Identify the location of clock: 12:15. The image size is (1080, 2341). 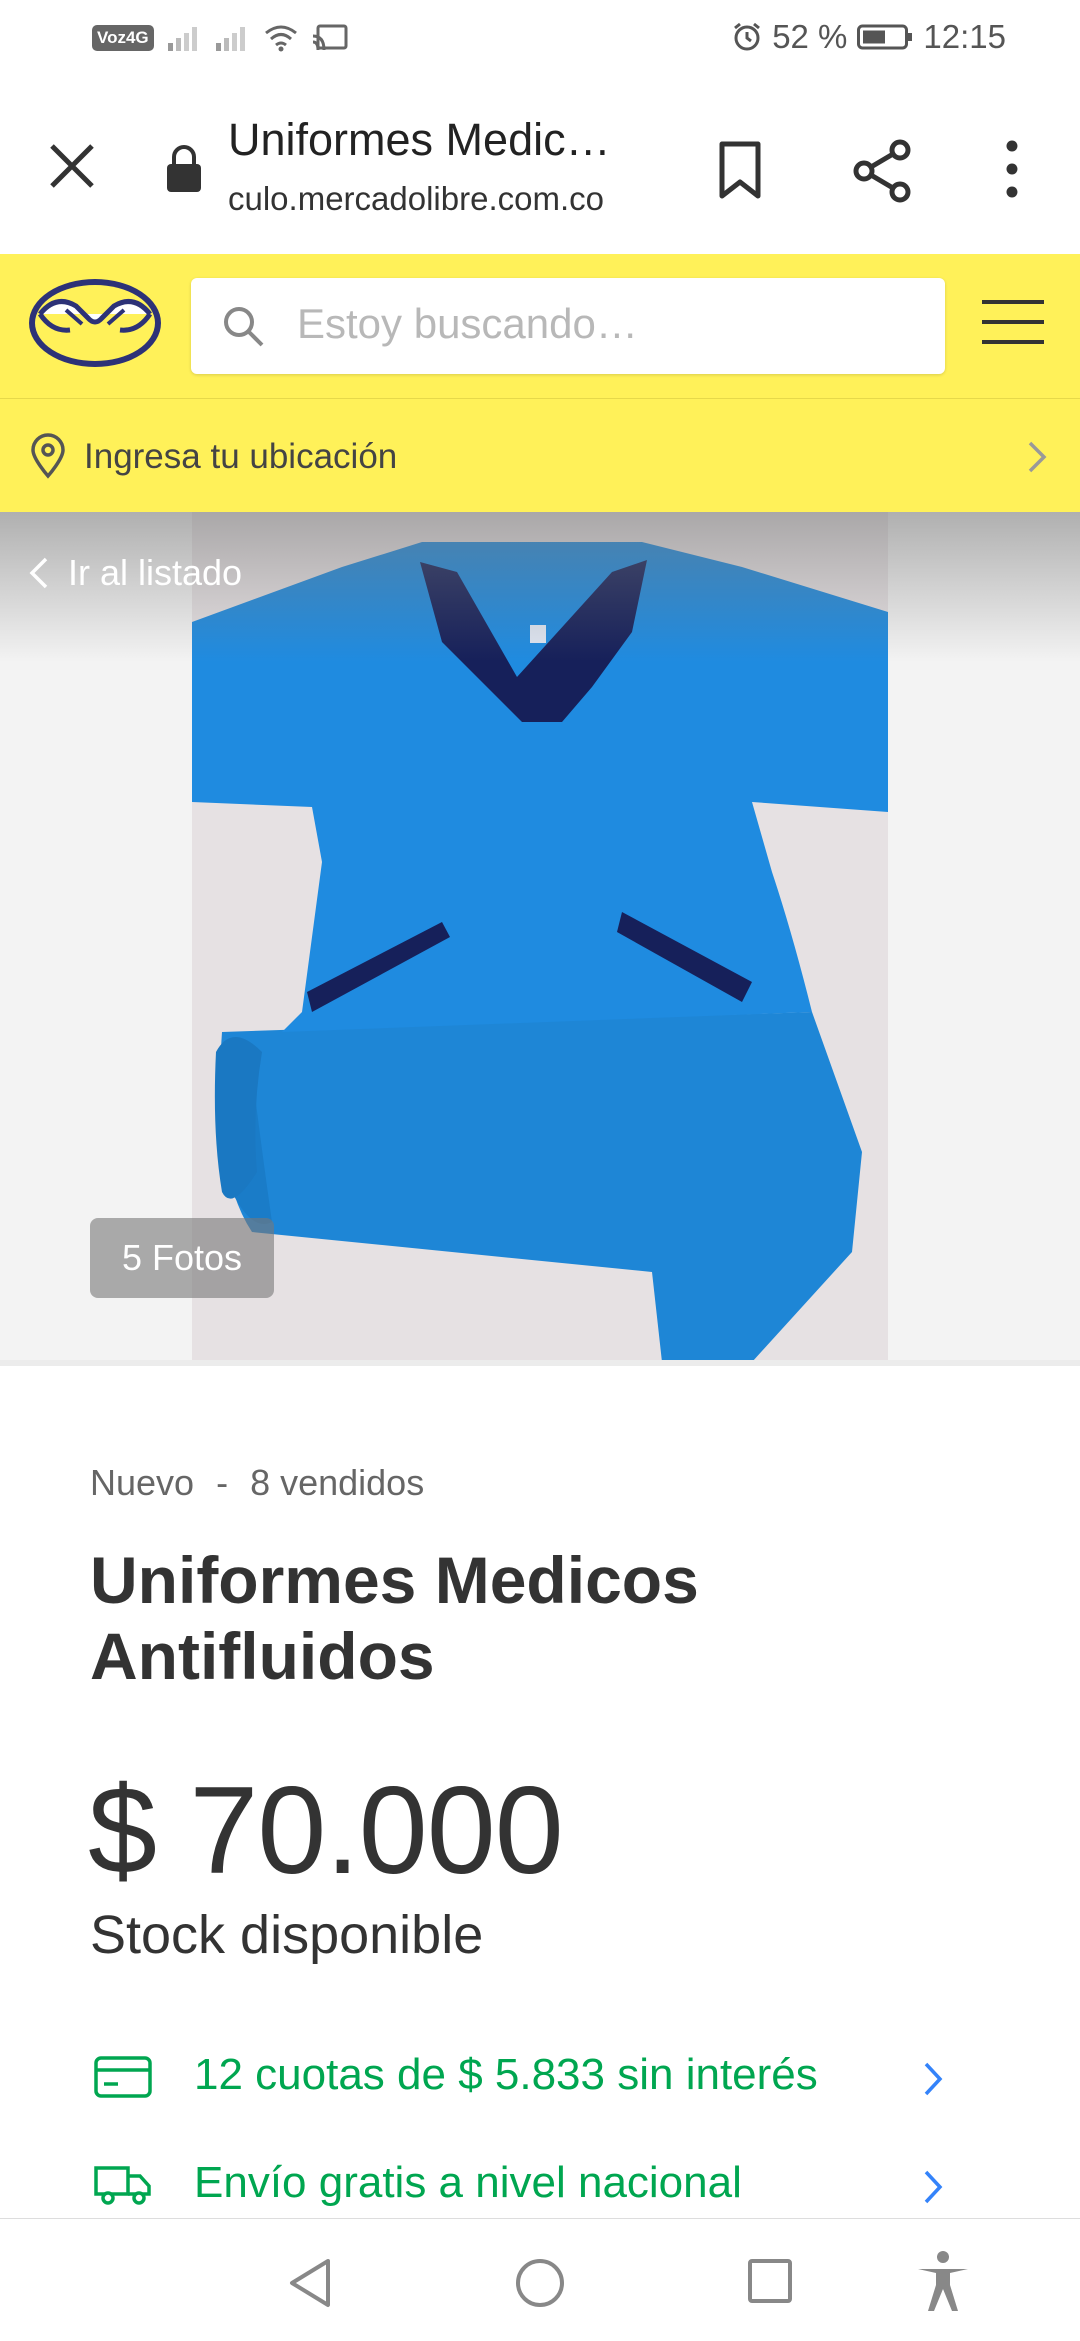
(964, 36).